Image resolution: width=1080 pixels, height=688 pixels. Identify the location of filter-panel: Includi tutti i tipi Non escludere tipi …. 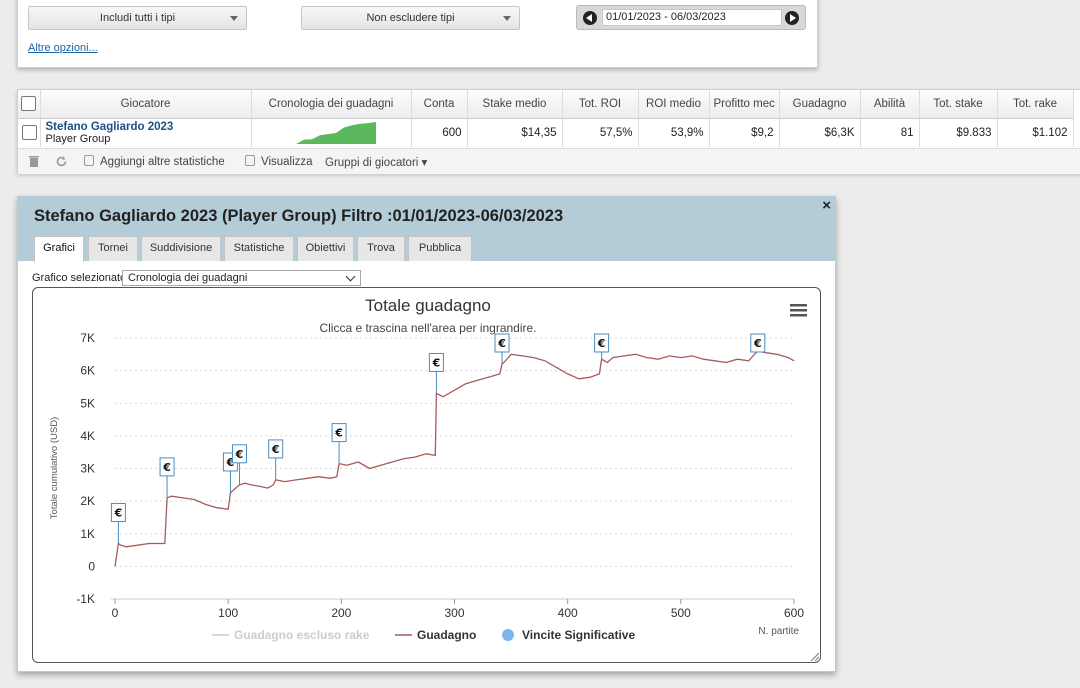
(417, 34).